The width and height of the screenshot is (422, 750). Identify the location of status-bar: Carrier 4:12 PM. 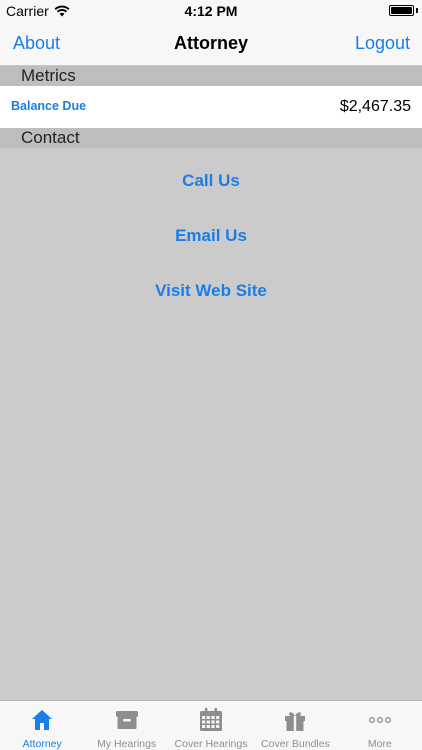
(211, 11).